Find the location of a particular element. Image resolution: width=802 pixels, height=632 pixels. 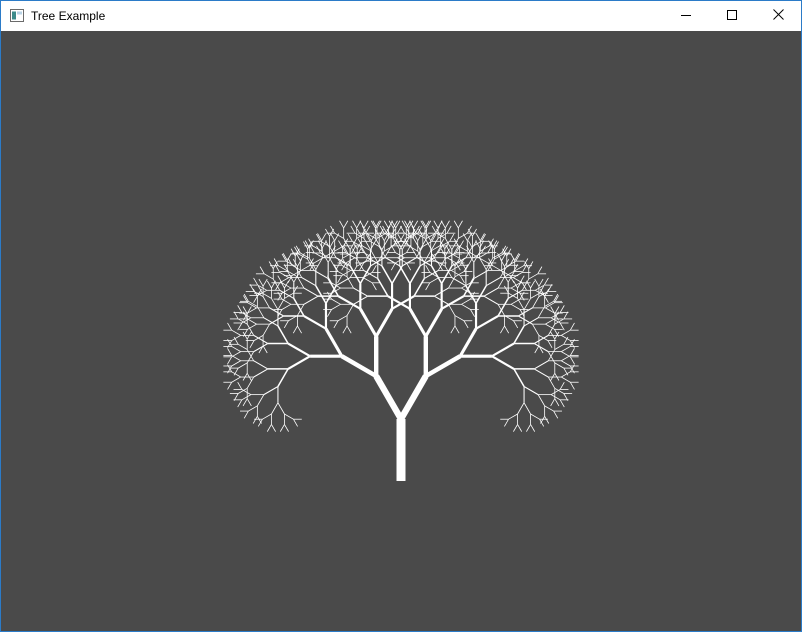

close-icon is located at coordinates (778, 16).